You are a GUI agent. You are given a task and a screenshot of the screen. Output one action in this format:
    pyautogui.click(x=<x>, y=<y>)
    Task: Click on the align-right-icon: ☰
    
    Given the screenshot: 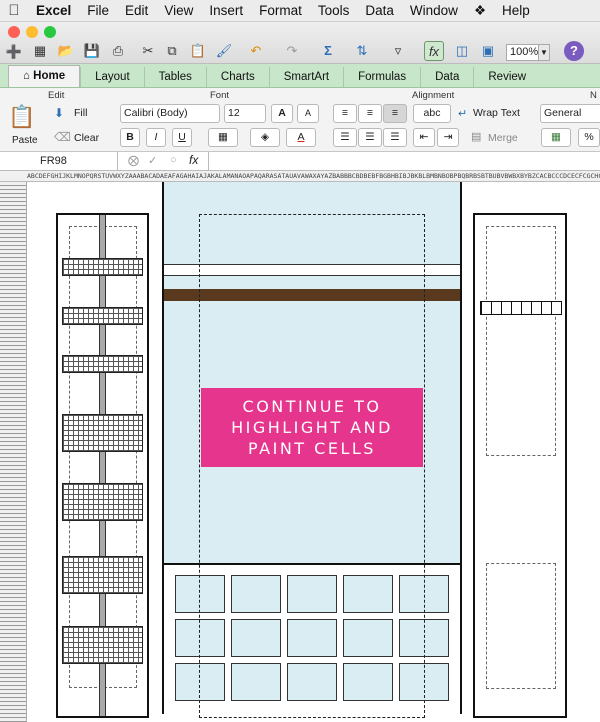 What is the action you would take?
    pyautogui.click(x=395, y=137)
    